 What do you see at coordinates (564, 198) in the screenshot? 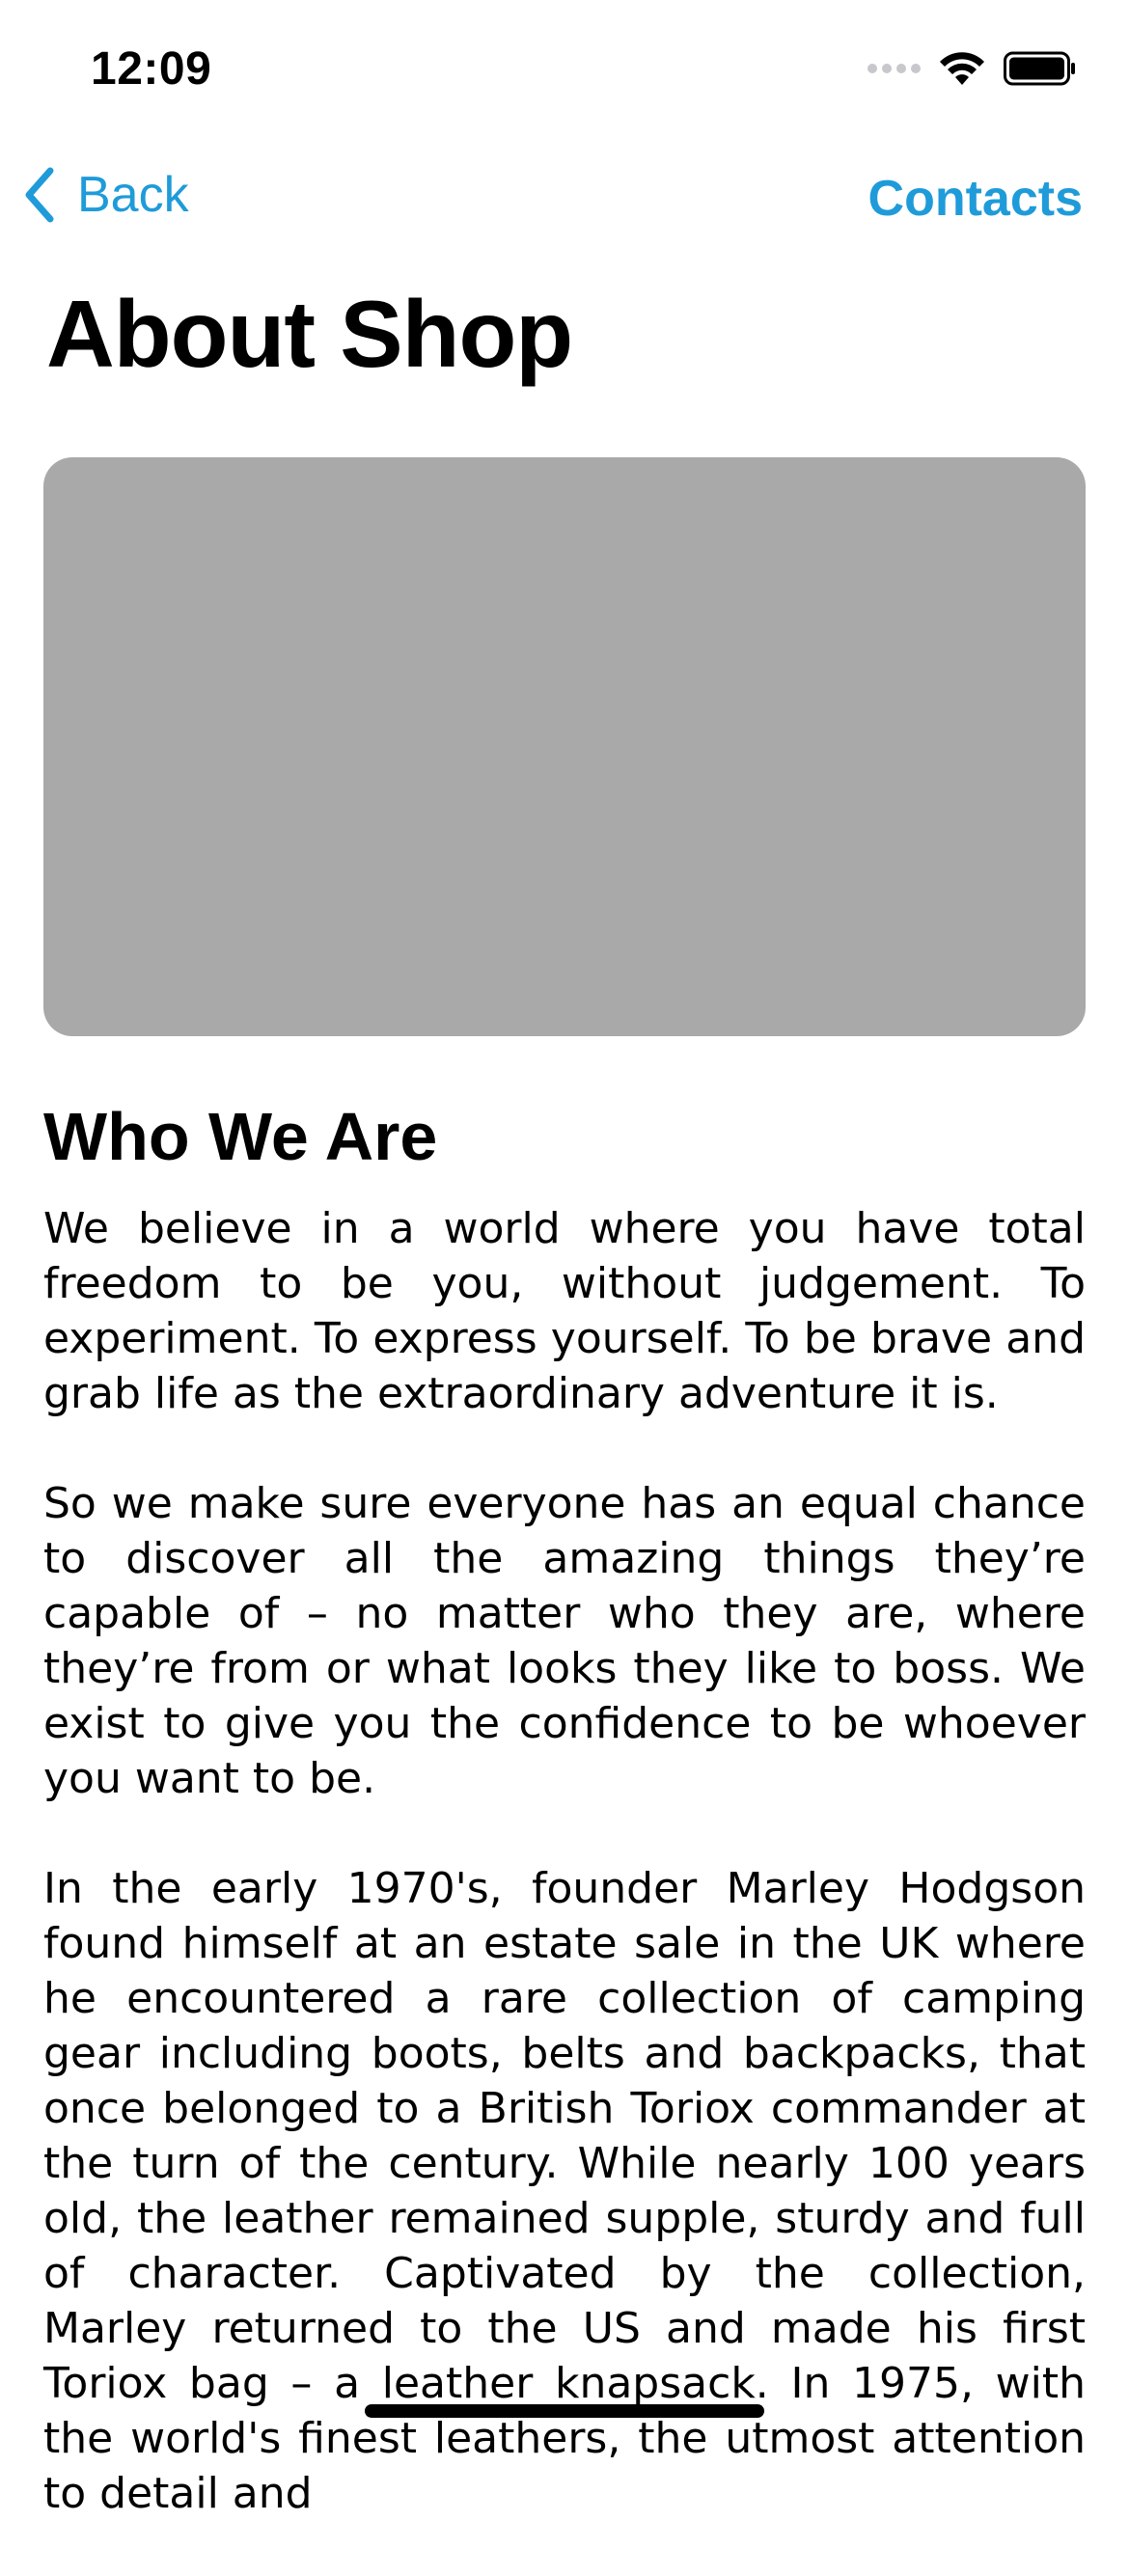
I see `navigation-bar: Back Contacts` at bounding box center [564, 198].